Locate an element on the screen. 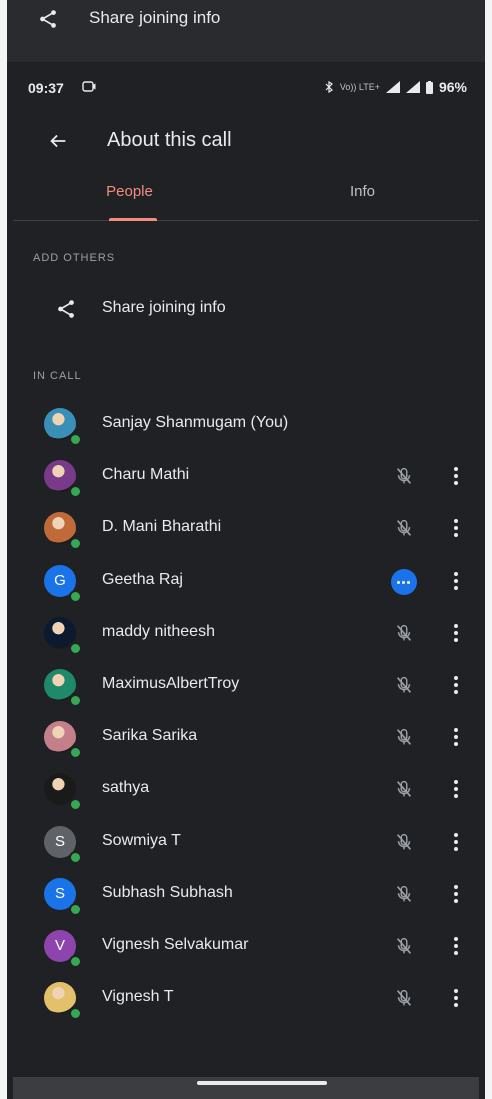  participant-row: Vignesh T is located at coordinates (246, 1000).